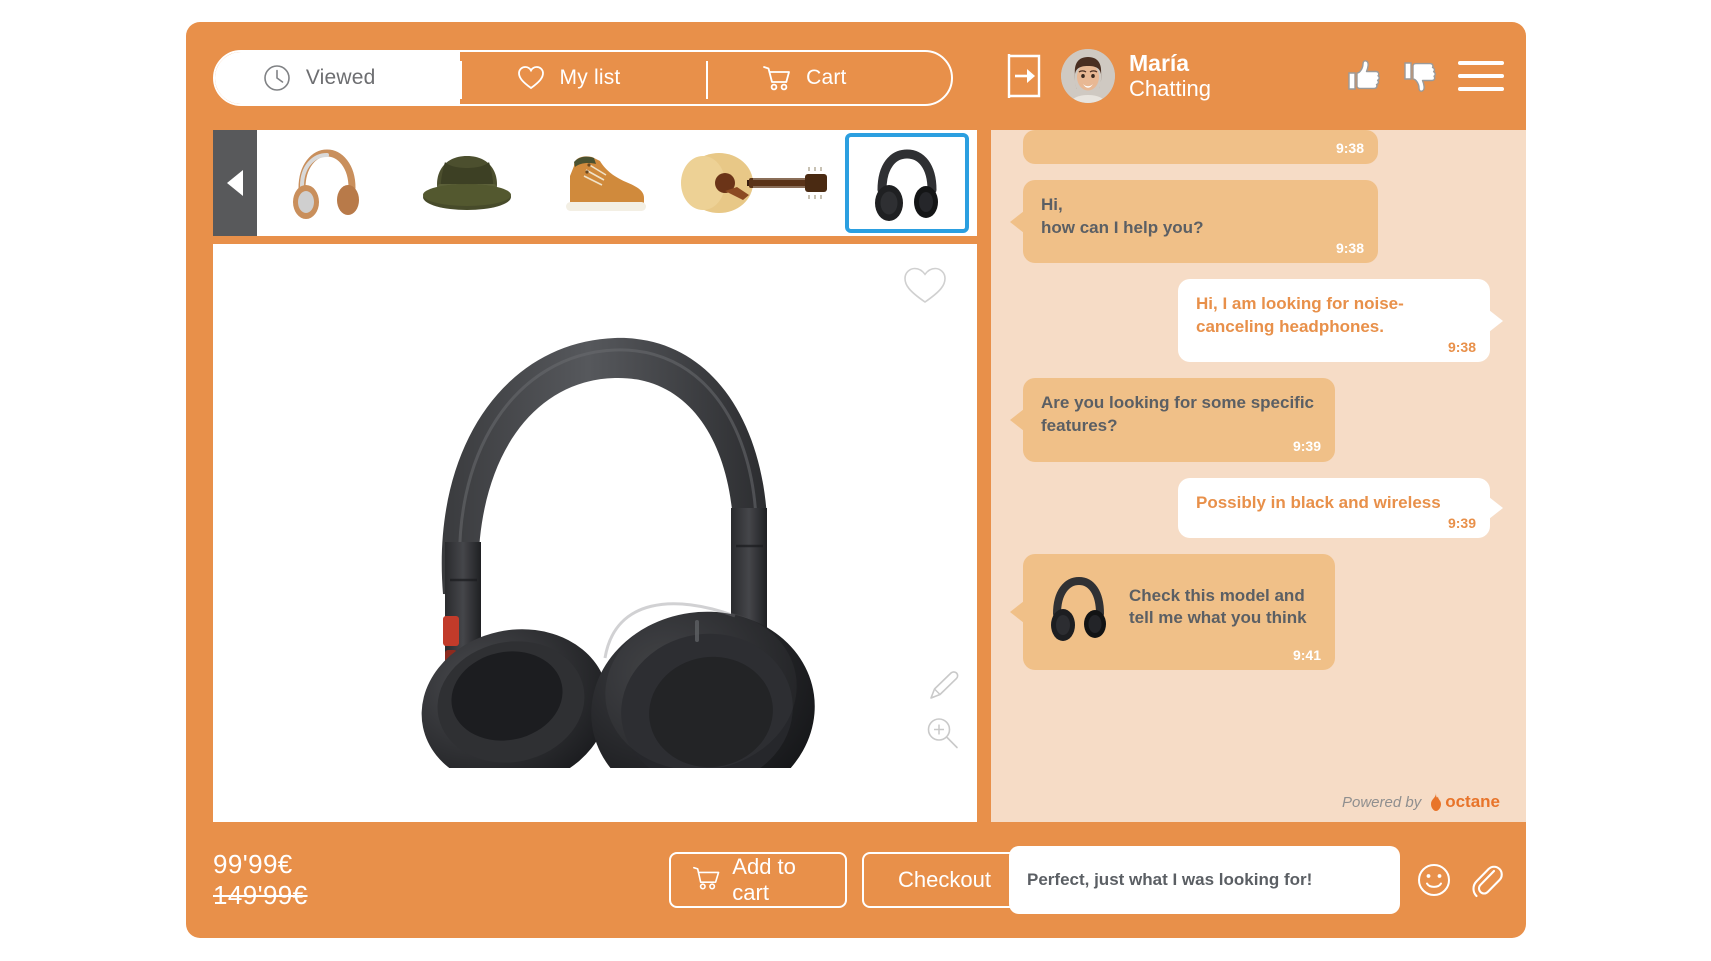 This screenshot has height=961, width=1711. I want to click on chat-message: 9:38, so click(1256, 147).